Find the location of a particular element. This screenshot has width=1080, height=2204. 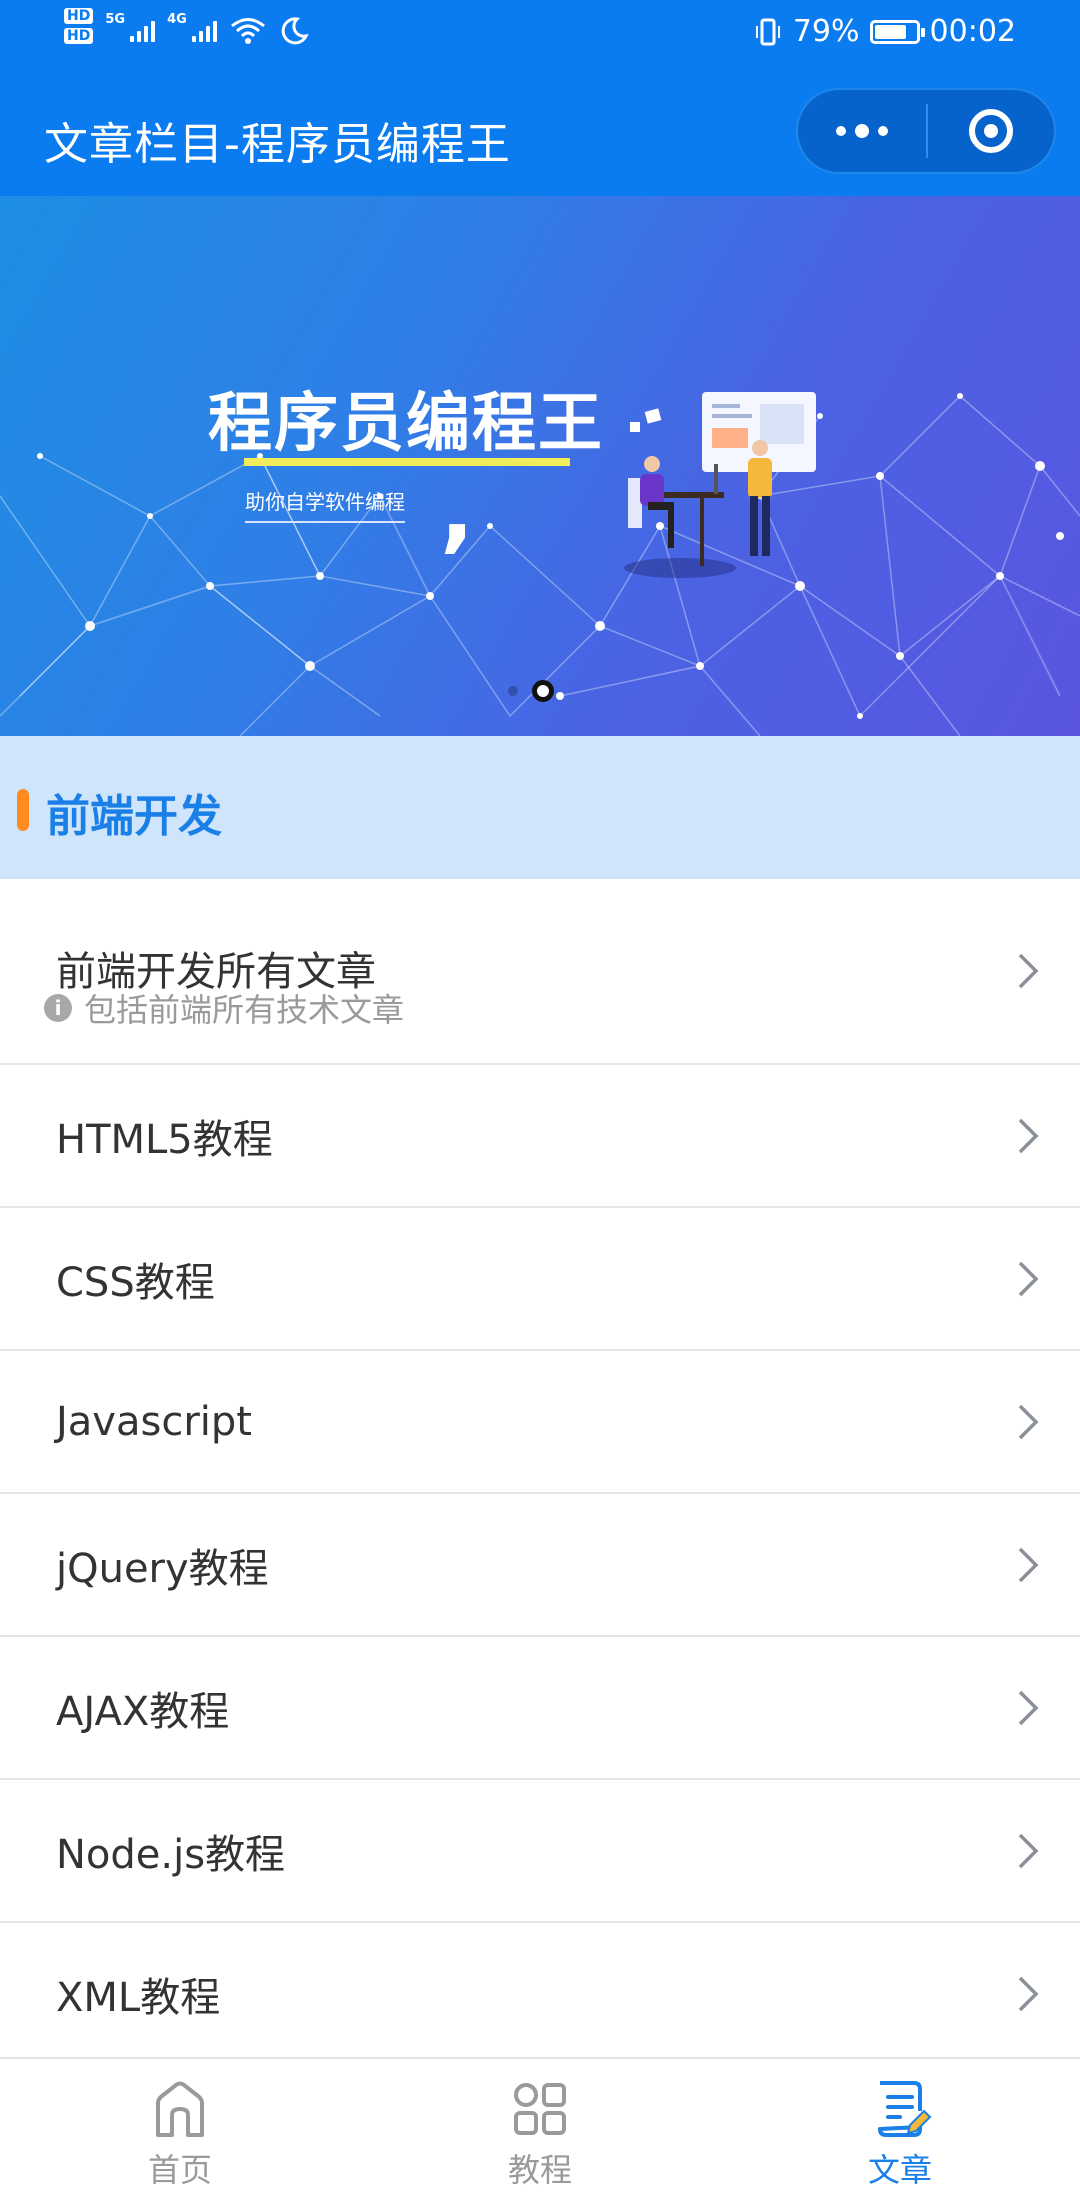

network-label: 5G is located at coordinates (115, 19).